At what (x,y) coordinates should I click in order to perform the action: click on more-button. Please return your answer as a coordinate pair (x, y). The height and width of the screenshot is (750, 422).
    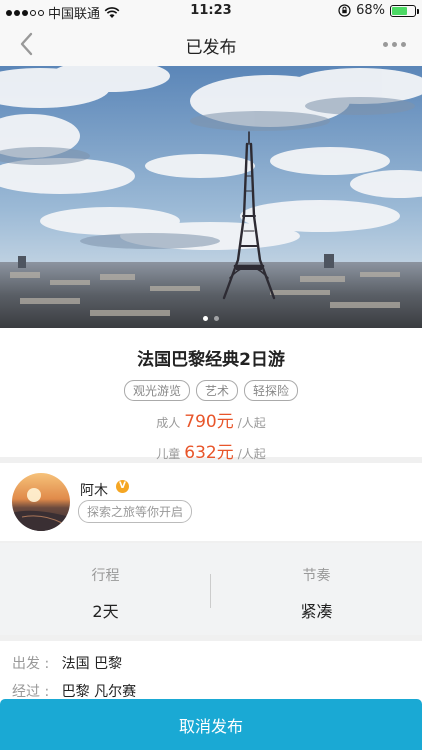
    Looking at the image, I should click on (394, 44).